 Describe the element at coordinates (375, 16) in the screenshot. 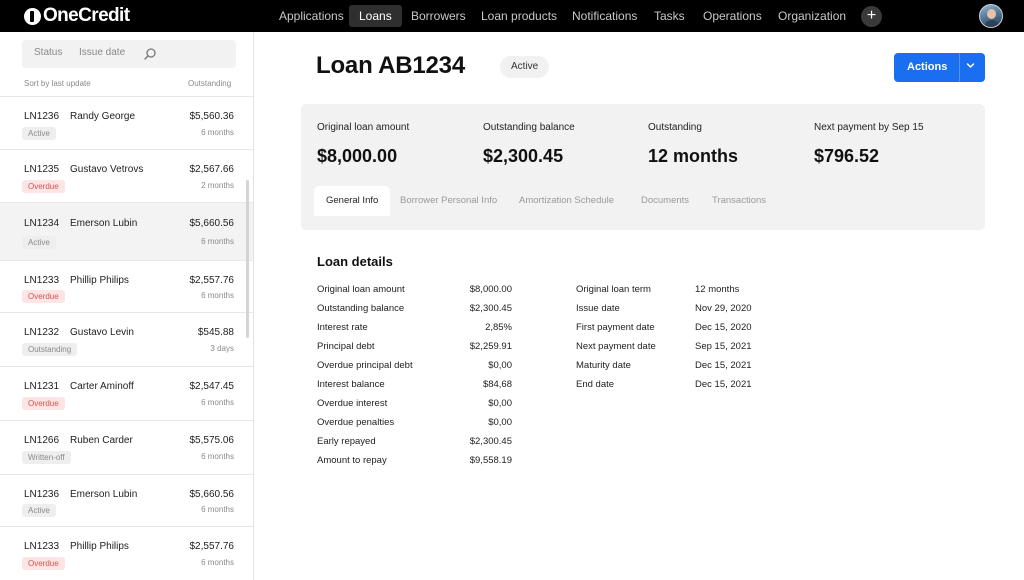

I see `nav-loans: Loans` at that location.